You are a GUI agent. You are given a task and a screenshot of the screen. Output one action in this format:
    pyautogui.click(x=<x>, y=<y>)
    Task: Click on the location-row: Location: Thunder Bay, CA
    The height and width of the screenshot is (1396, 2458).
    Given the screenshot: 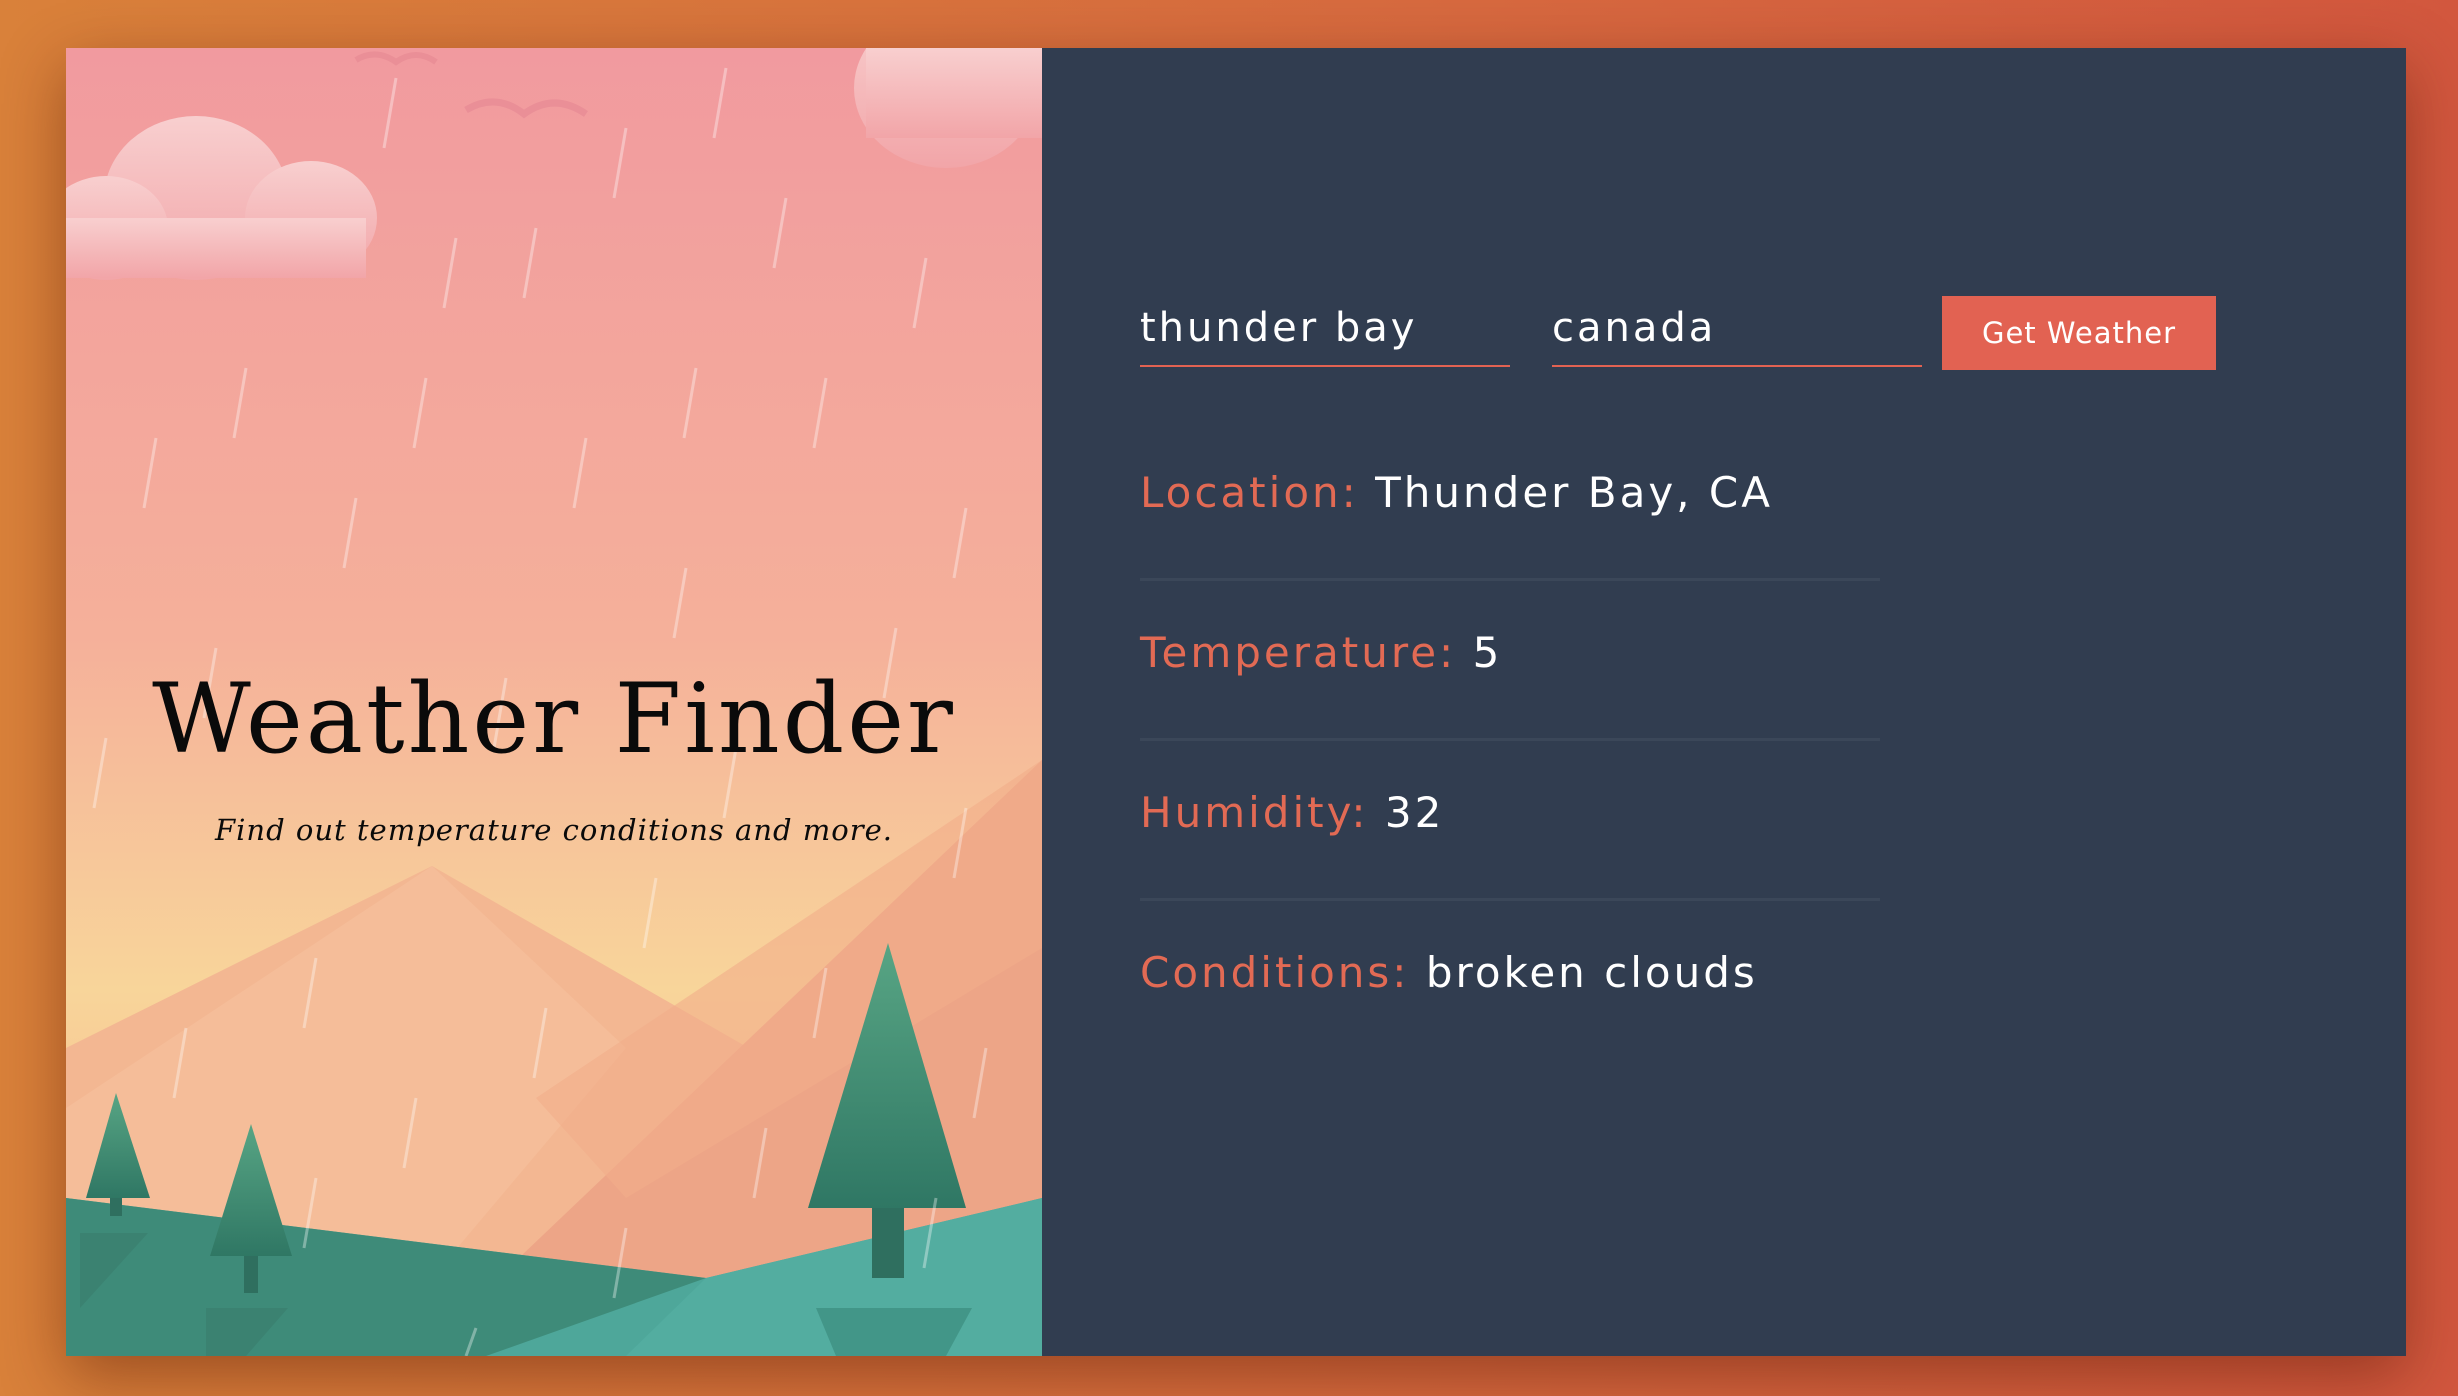 What is the action you would take?
    pyautogui.click(x=1510, y=524)
    